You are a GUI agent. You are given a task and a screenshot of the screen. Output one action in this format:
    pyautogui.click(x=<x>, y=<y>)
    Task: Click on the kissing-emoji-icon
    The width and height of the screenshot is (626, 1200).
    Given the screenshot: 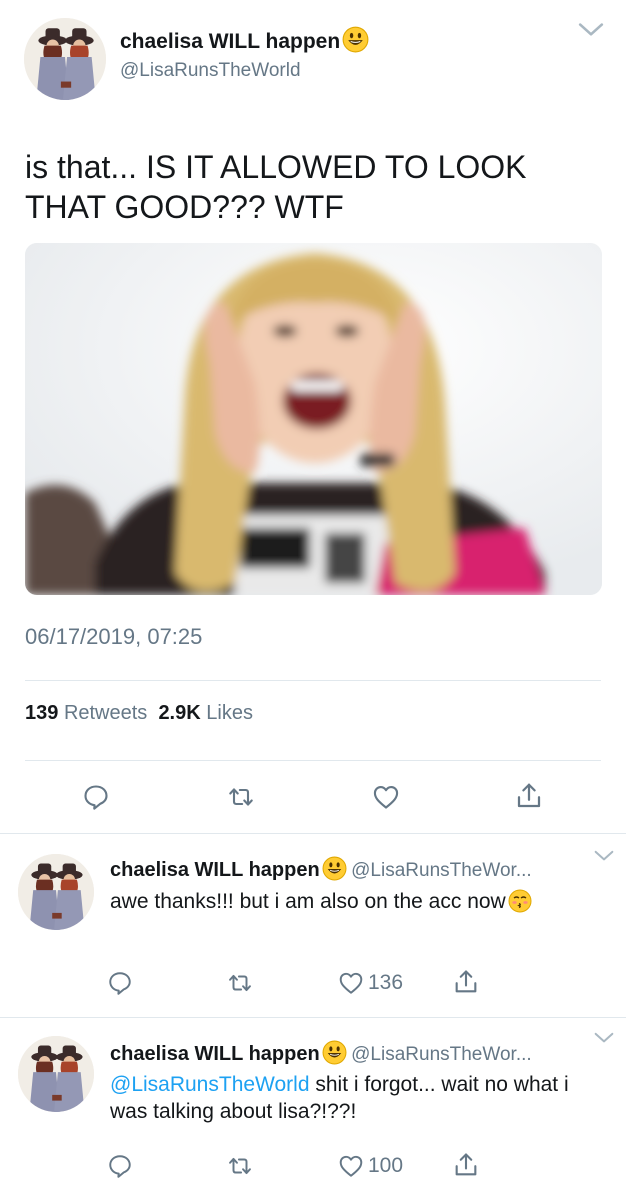 What is the action you would take?
    pyautogui.click(x=520, y=901)
    